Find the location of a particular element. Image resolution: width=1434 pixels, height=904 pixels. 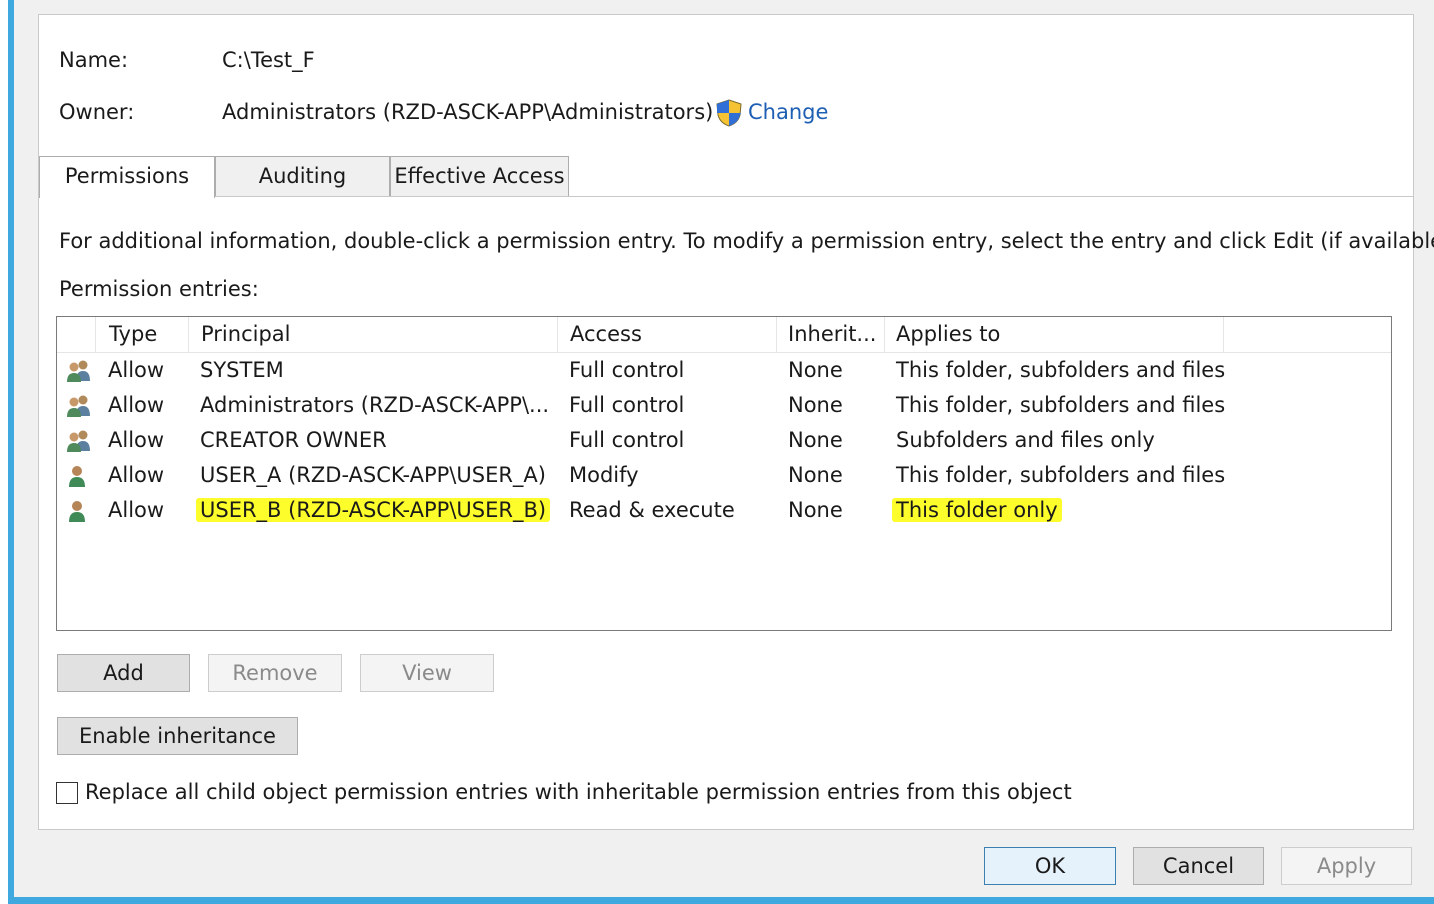

entry-principal: USER_B (RZD-ASCK-APP\USER_B) is located at coordinates (373, 510).